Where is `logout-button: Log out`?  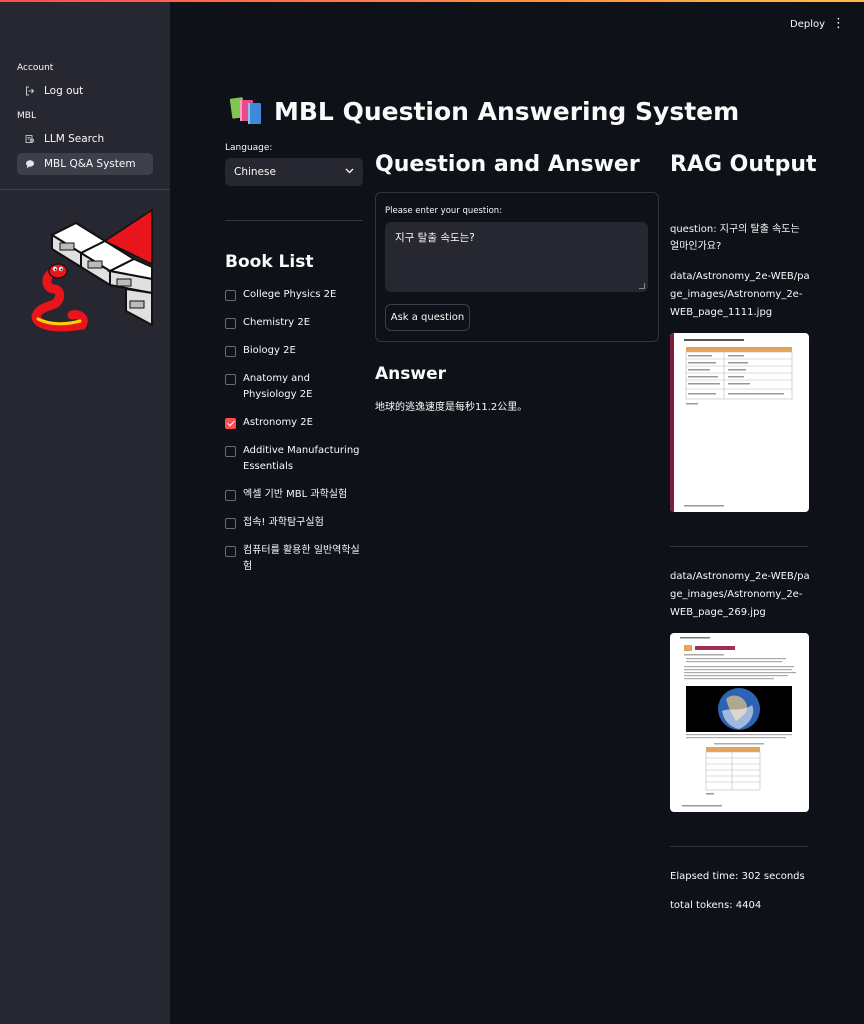
logout-button: Log out is located at coordinates (85, 91).